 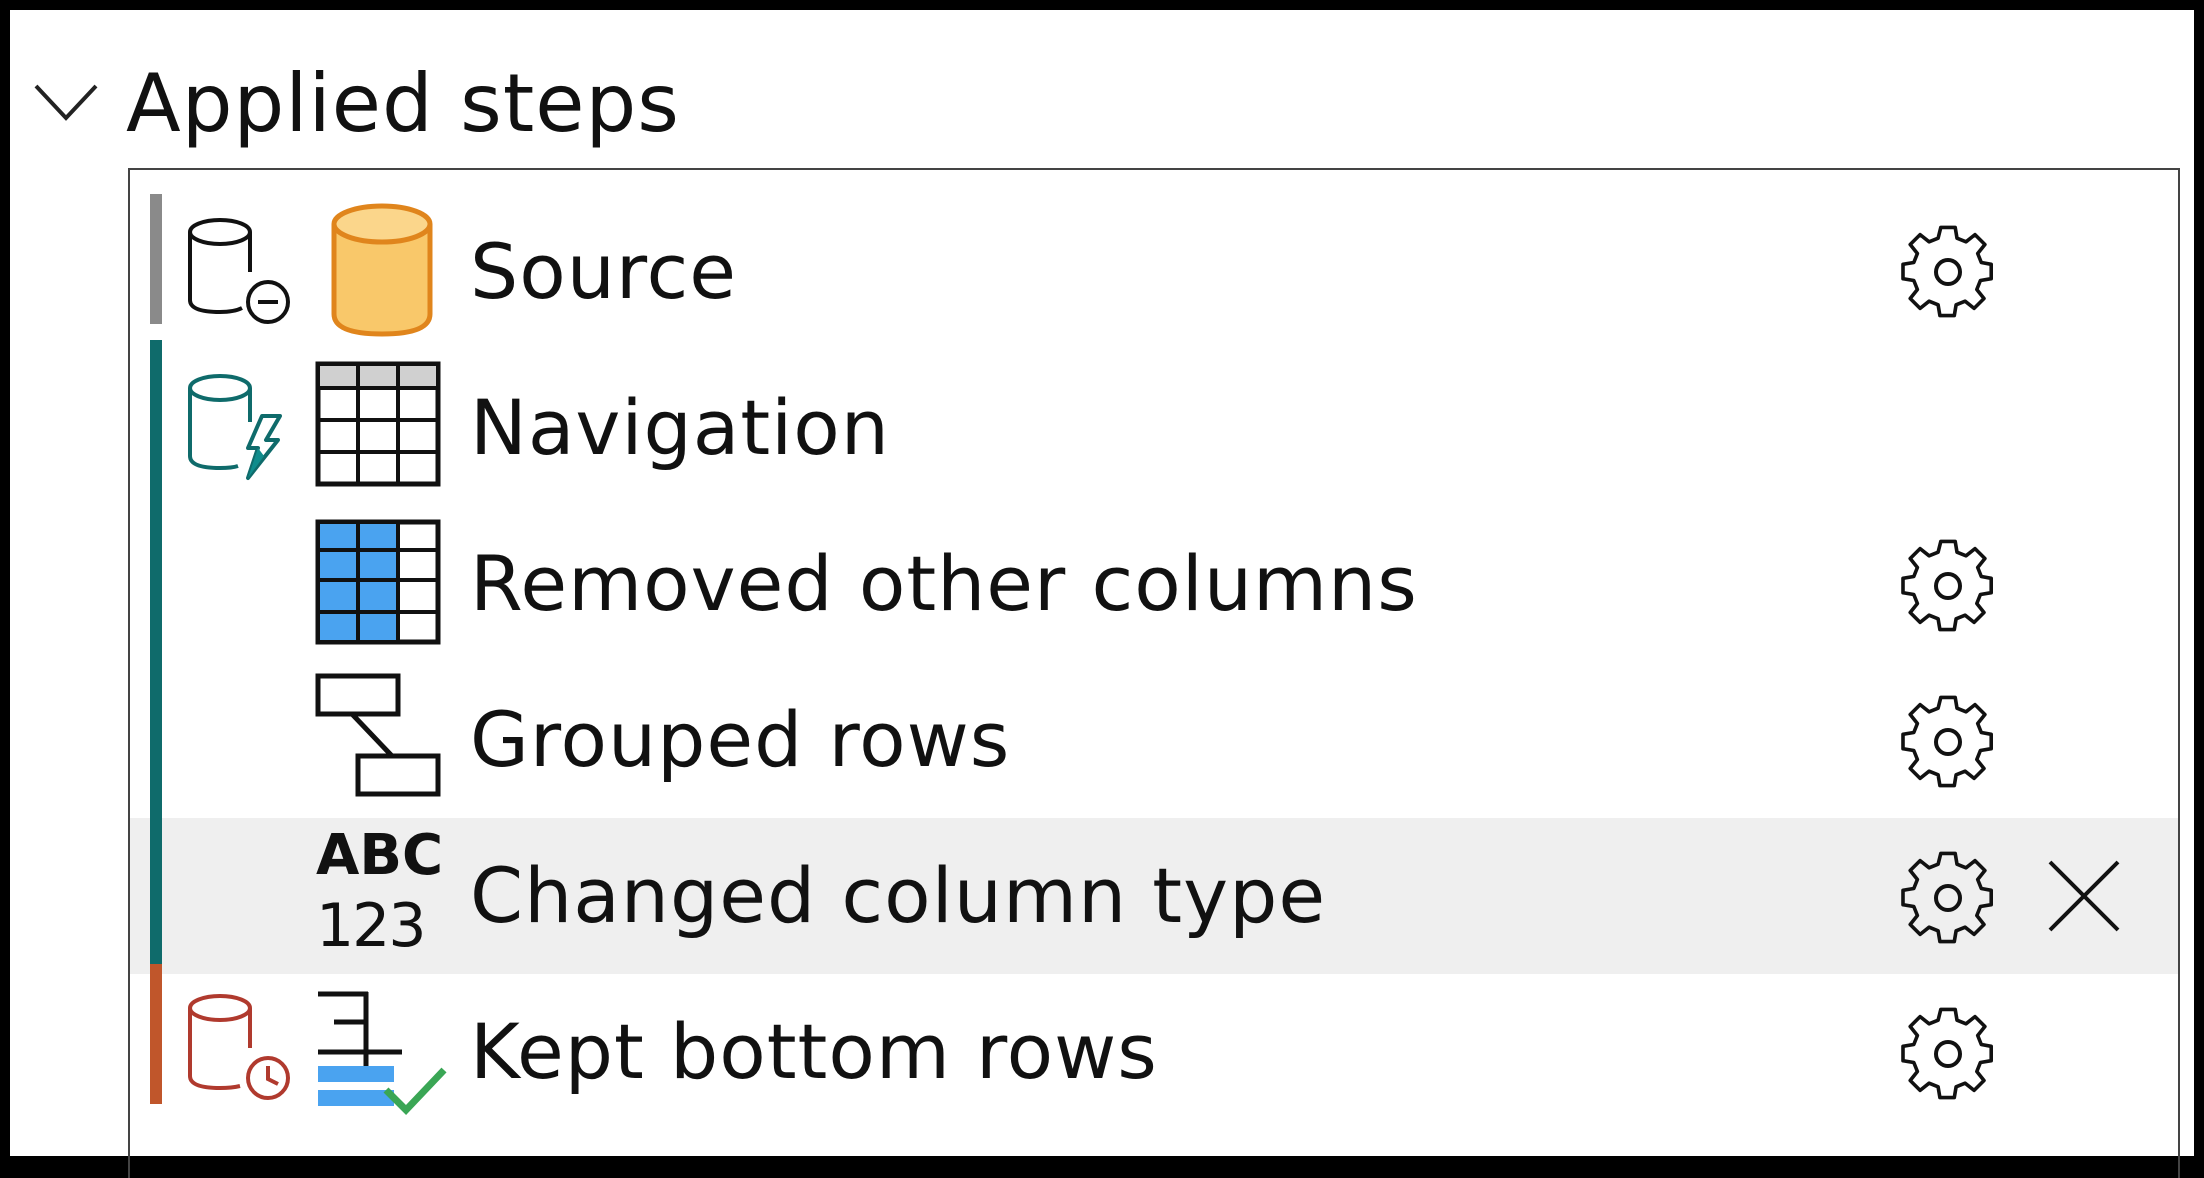 I want to click on step-label: Source, so click(x=604, y=271).